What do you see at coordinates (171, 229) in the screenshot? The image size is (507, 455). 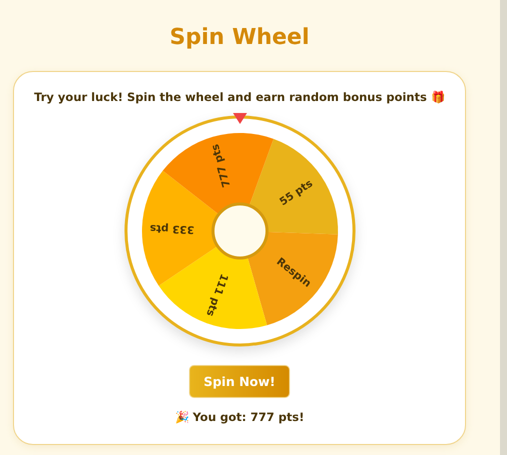 I see `segment-label: 333 pts` at bounding box center [171, 229].